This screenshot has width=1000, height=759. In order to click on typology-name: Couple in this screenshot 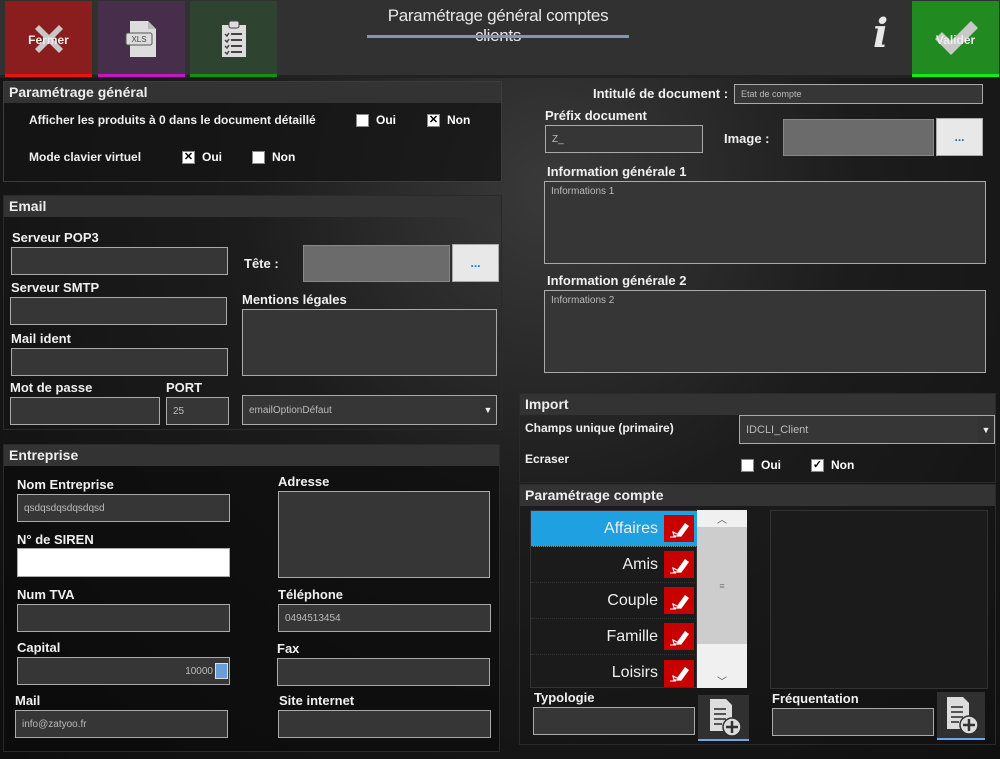, I will do `click(632, 600)`.